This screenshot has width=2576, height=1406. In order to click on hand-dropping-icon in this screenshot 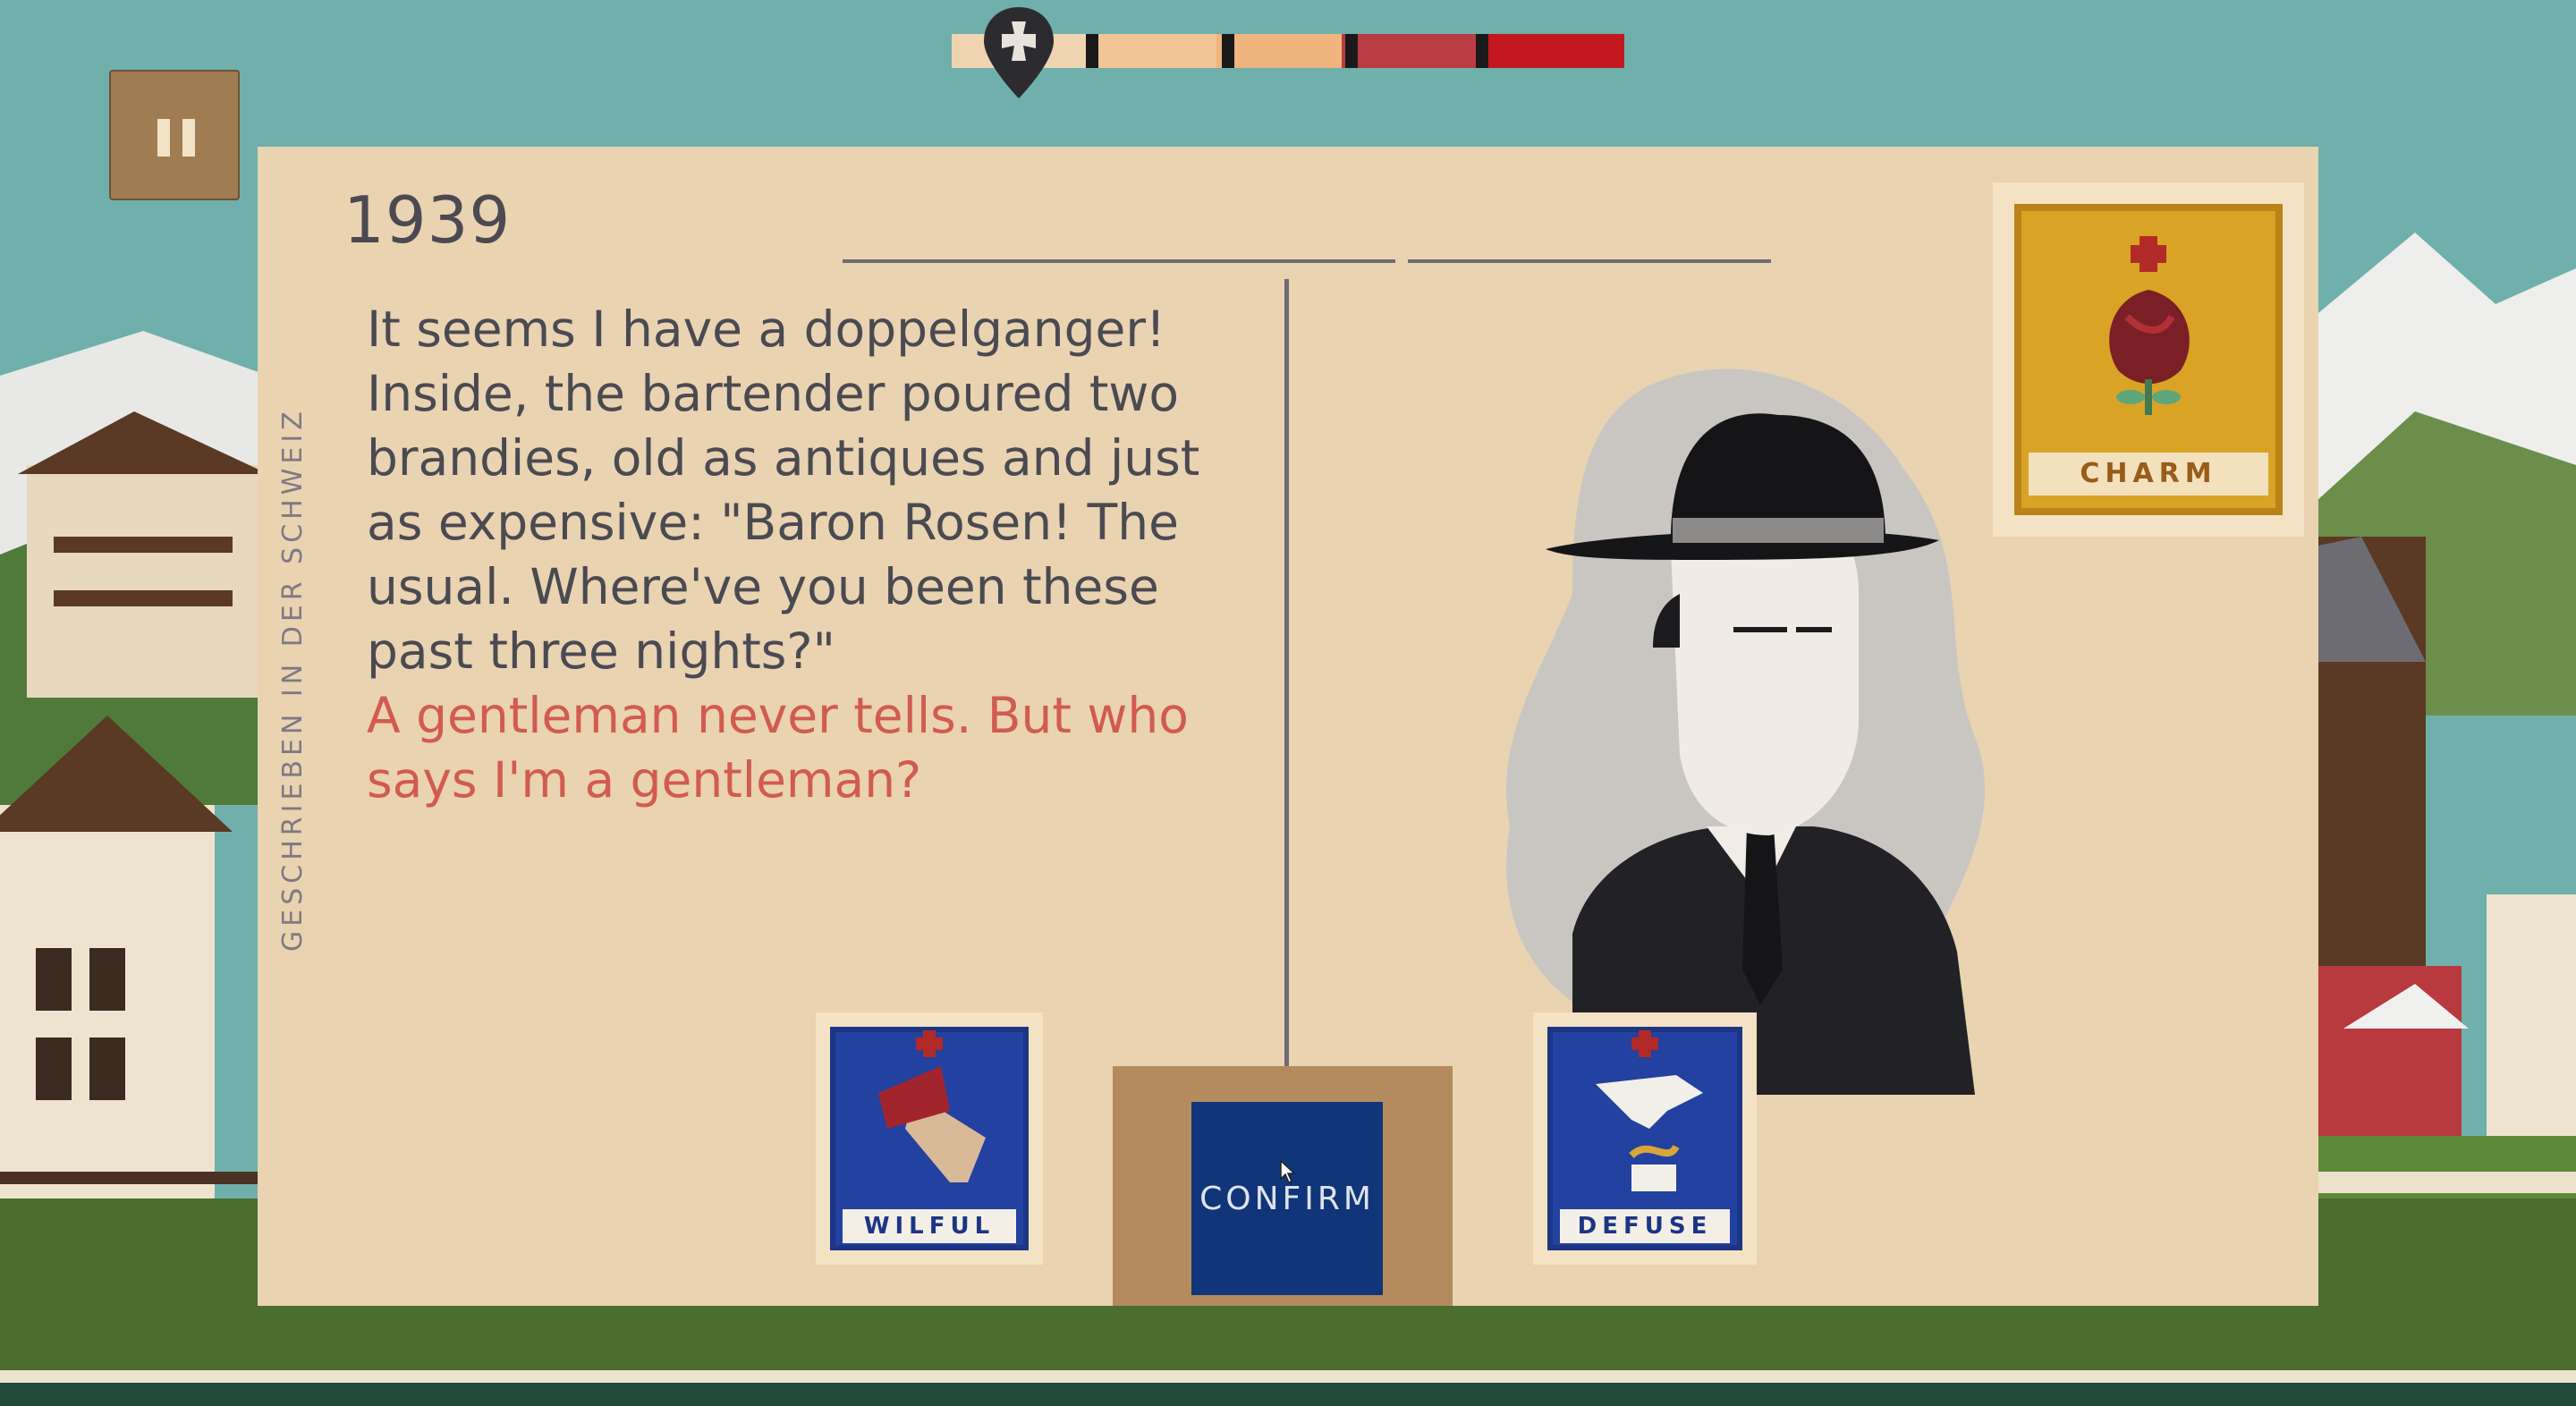, I will do `click(1649, 1111)`.